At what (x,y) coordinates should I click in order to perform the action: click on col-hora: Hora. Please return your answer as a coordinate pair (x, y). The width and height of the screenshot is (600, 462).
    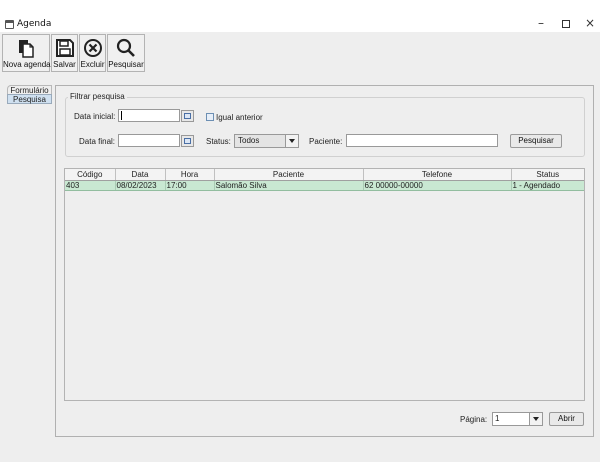
    Looking at the image, I should click on (190, 175).